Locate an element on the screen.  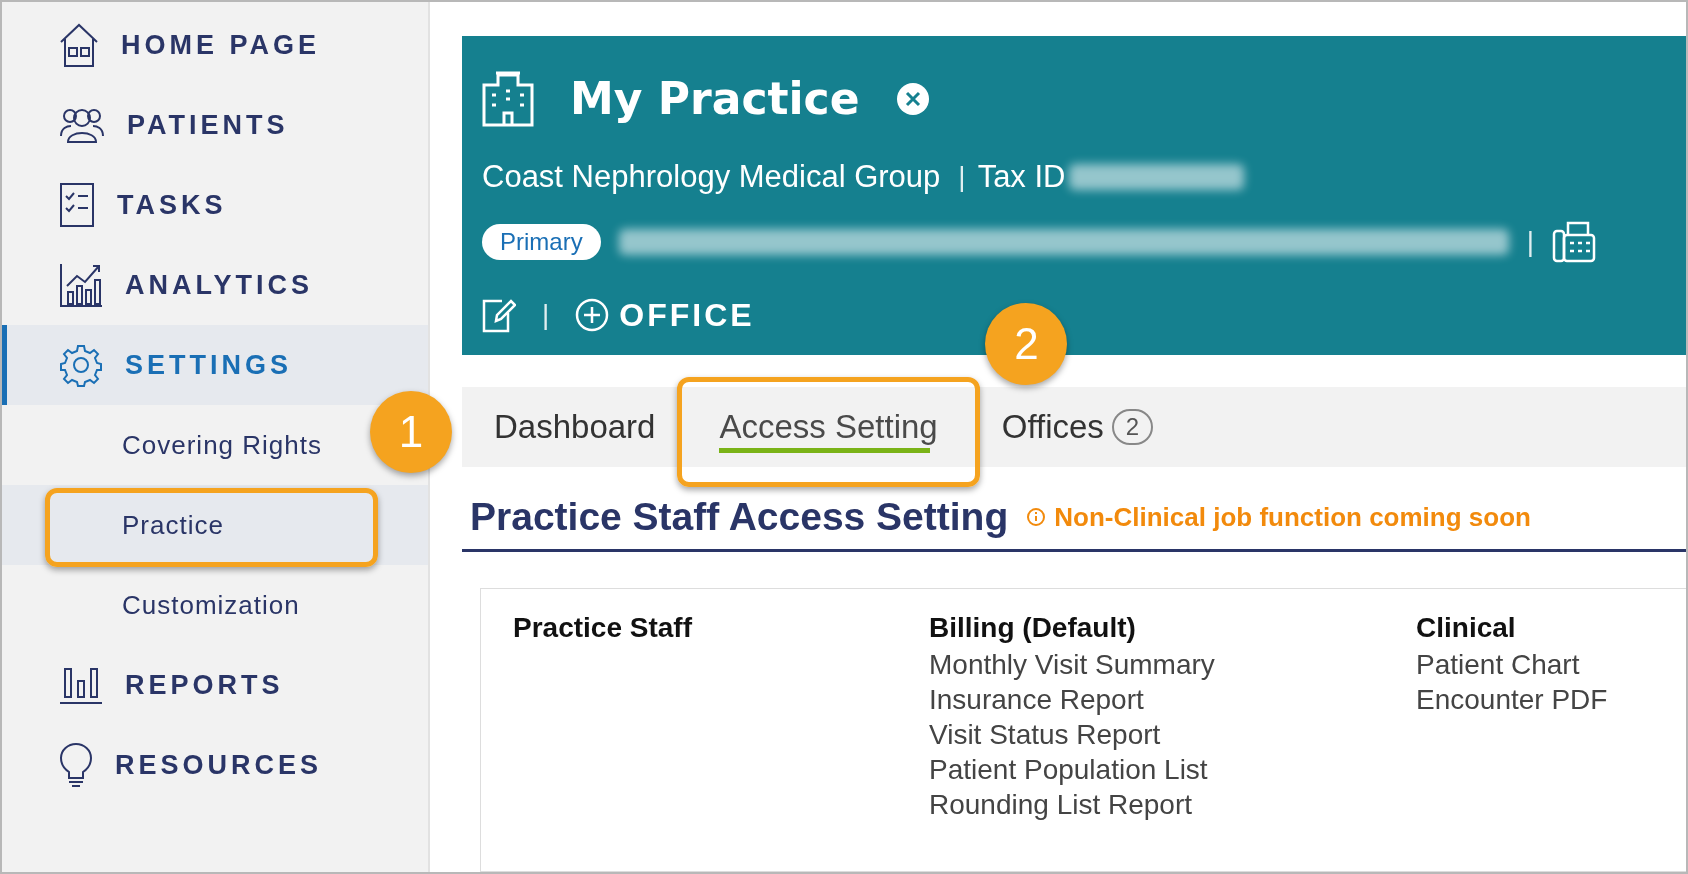
nav-label: ANALYTICS is located at coordinates (219, 285).